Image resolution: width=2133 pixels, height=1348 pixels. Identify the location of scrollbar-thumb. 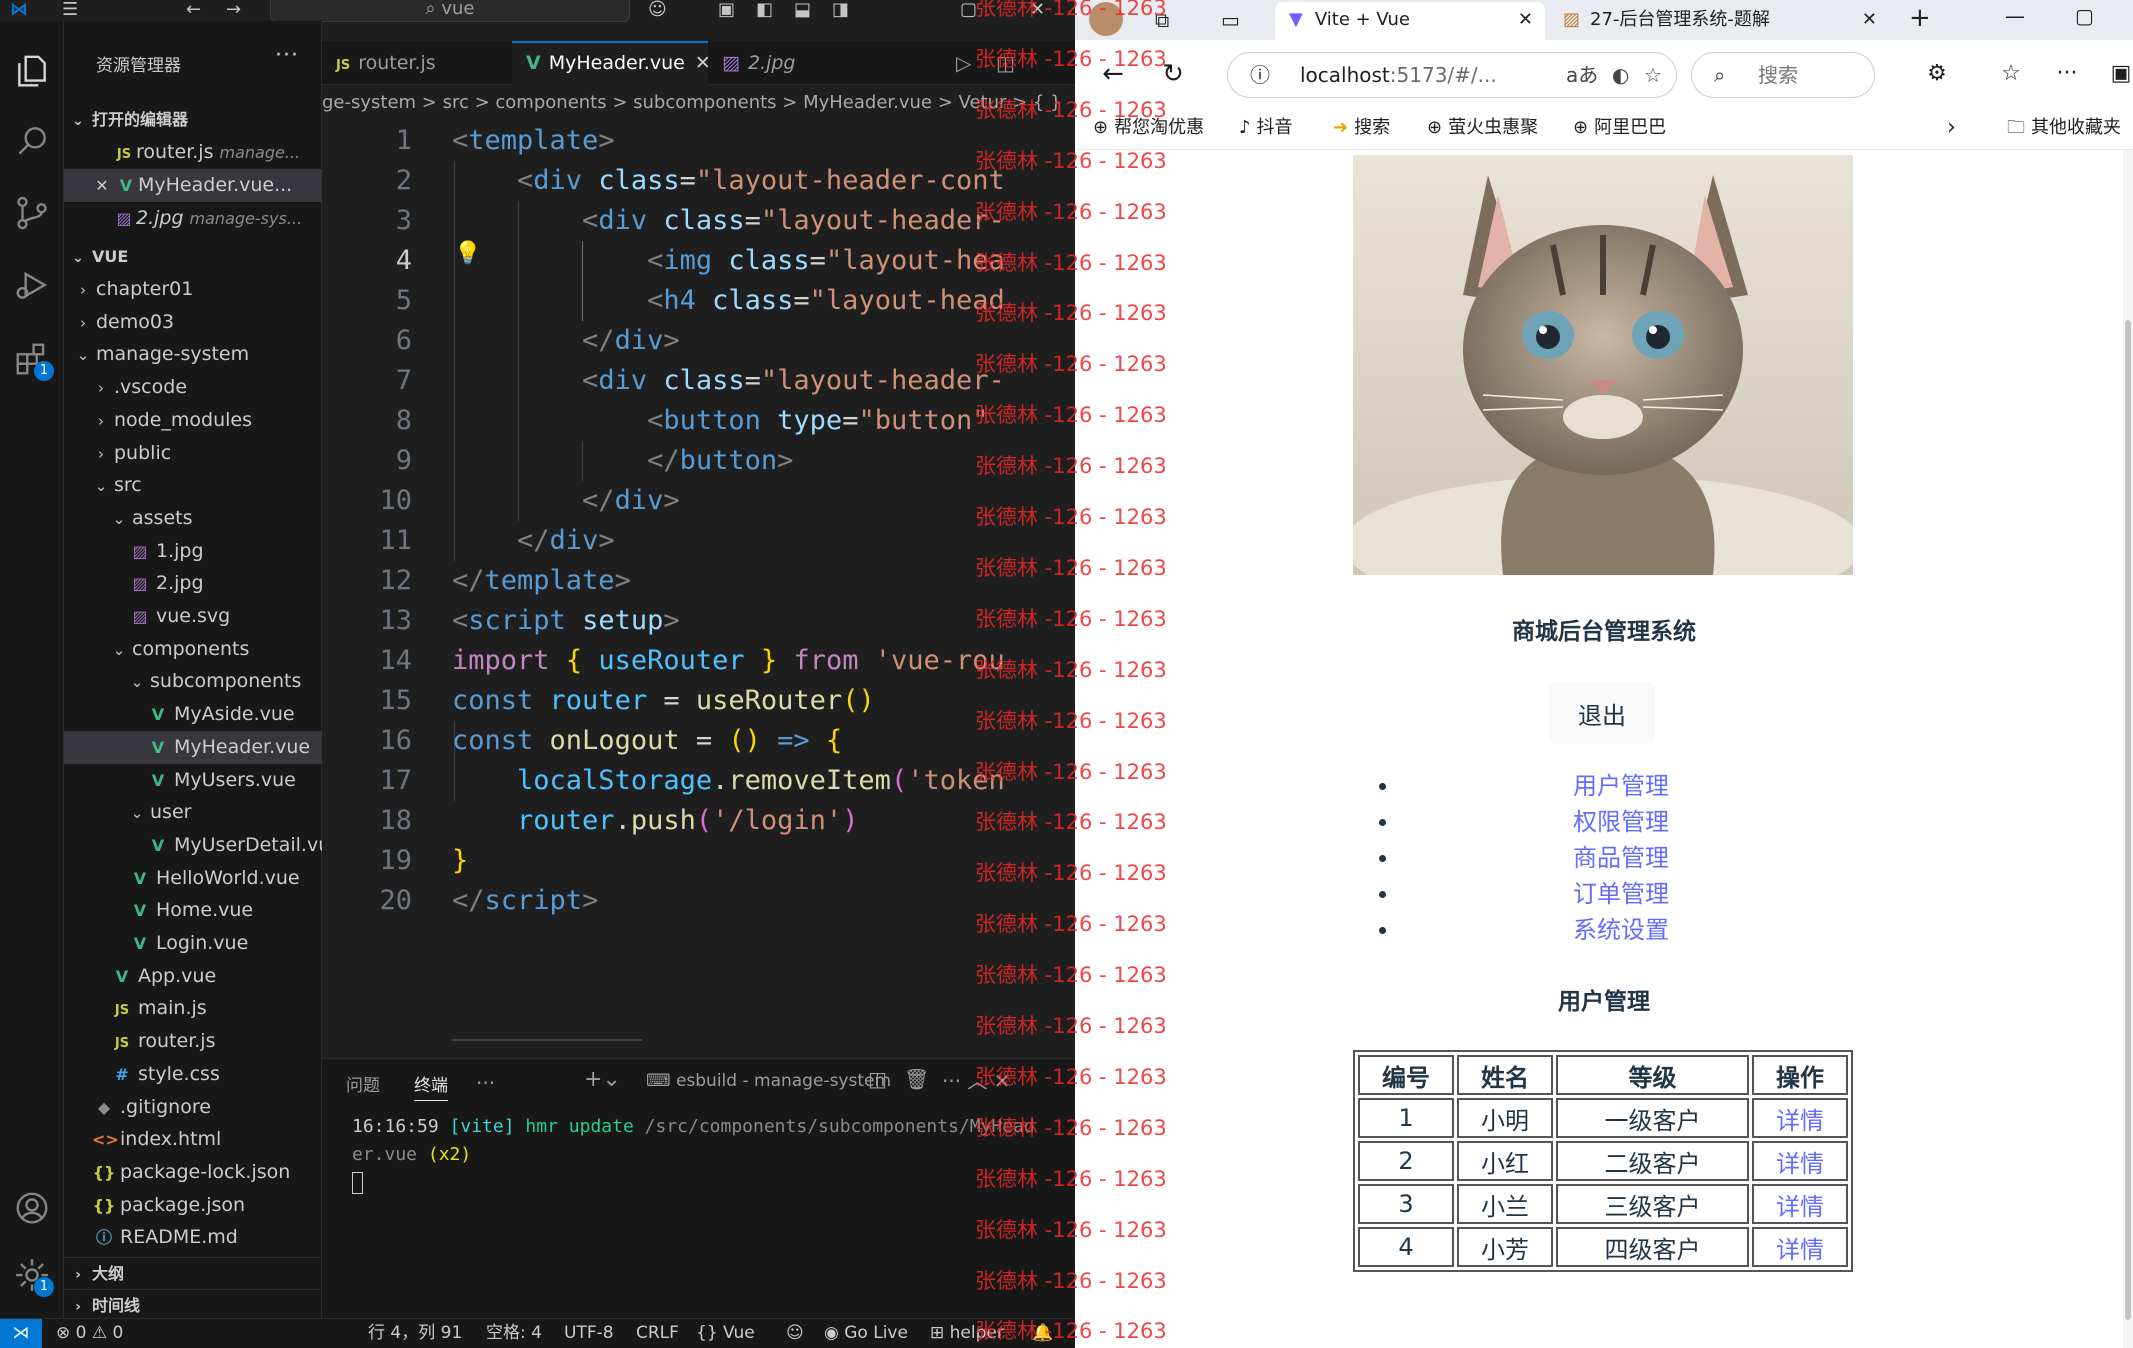
(2128, 820).